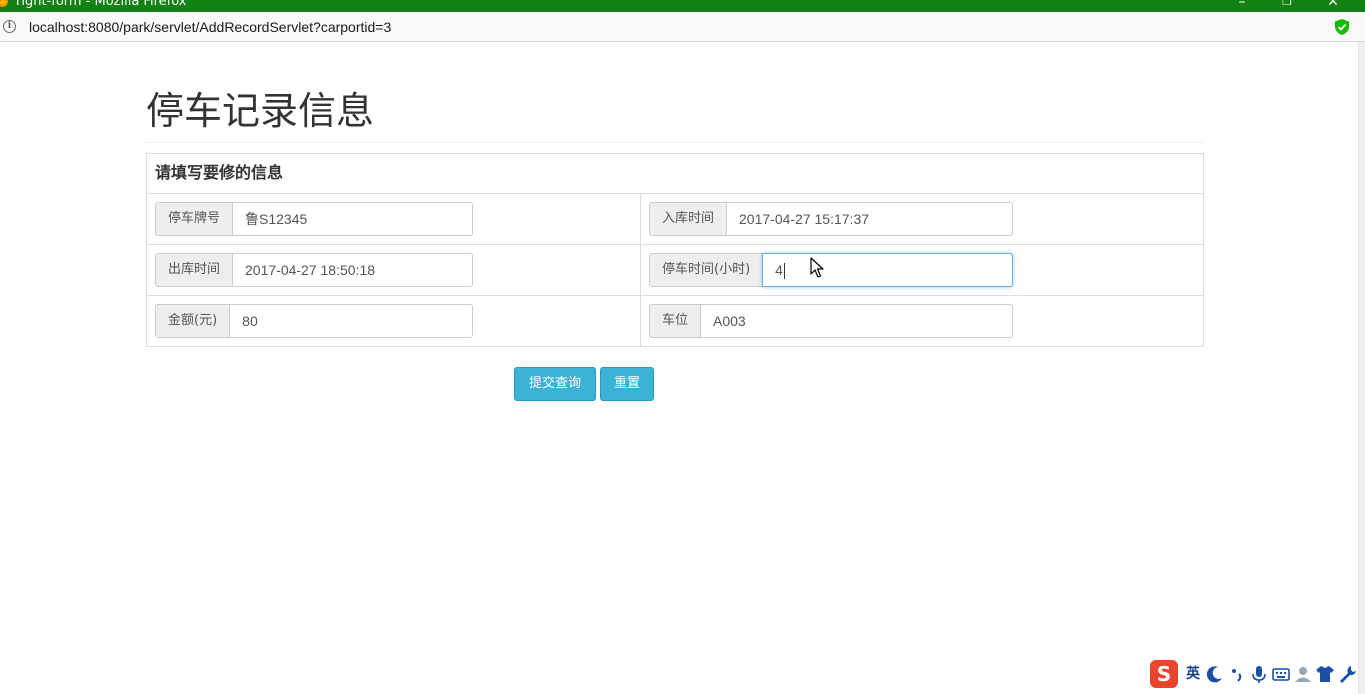  What do you see at coordinates (779, 270) in the screenshot?
I see `duration-value: 4` at bounding box center [779, 270].